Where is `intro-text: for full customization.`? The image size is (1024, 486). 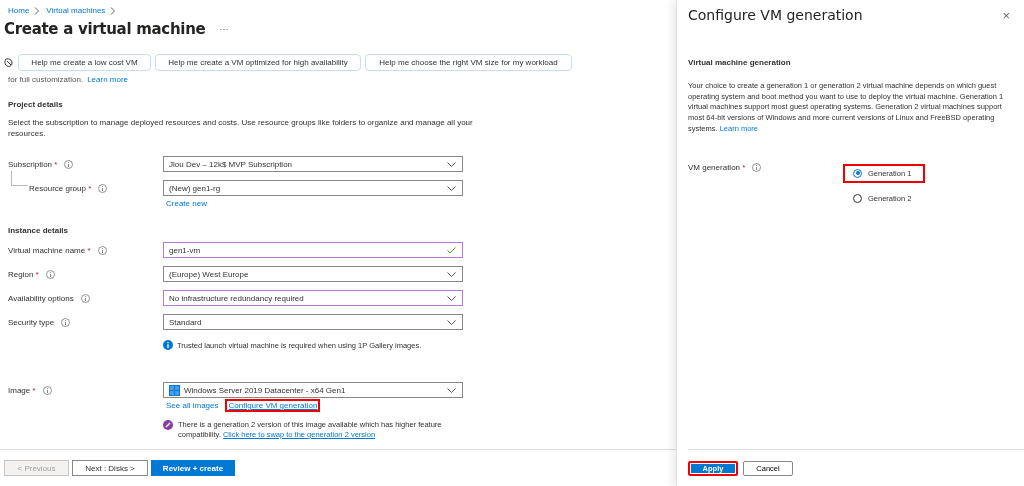
intro-text: for full customization. is located at coordinates (46, 79).